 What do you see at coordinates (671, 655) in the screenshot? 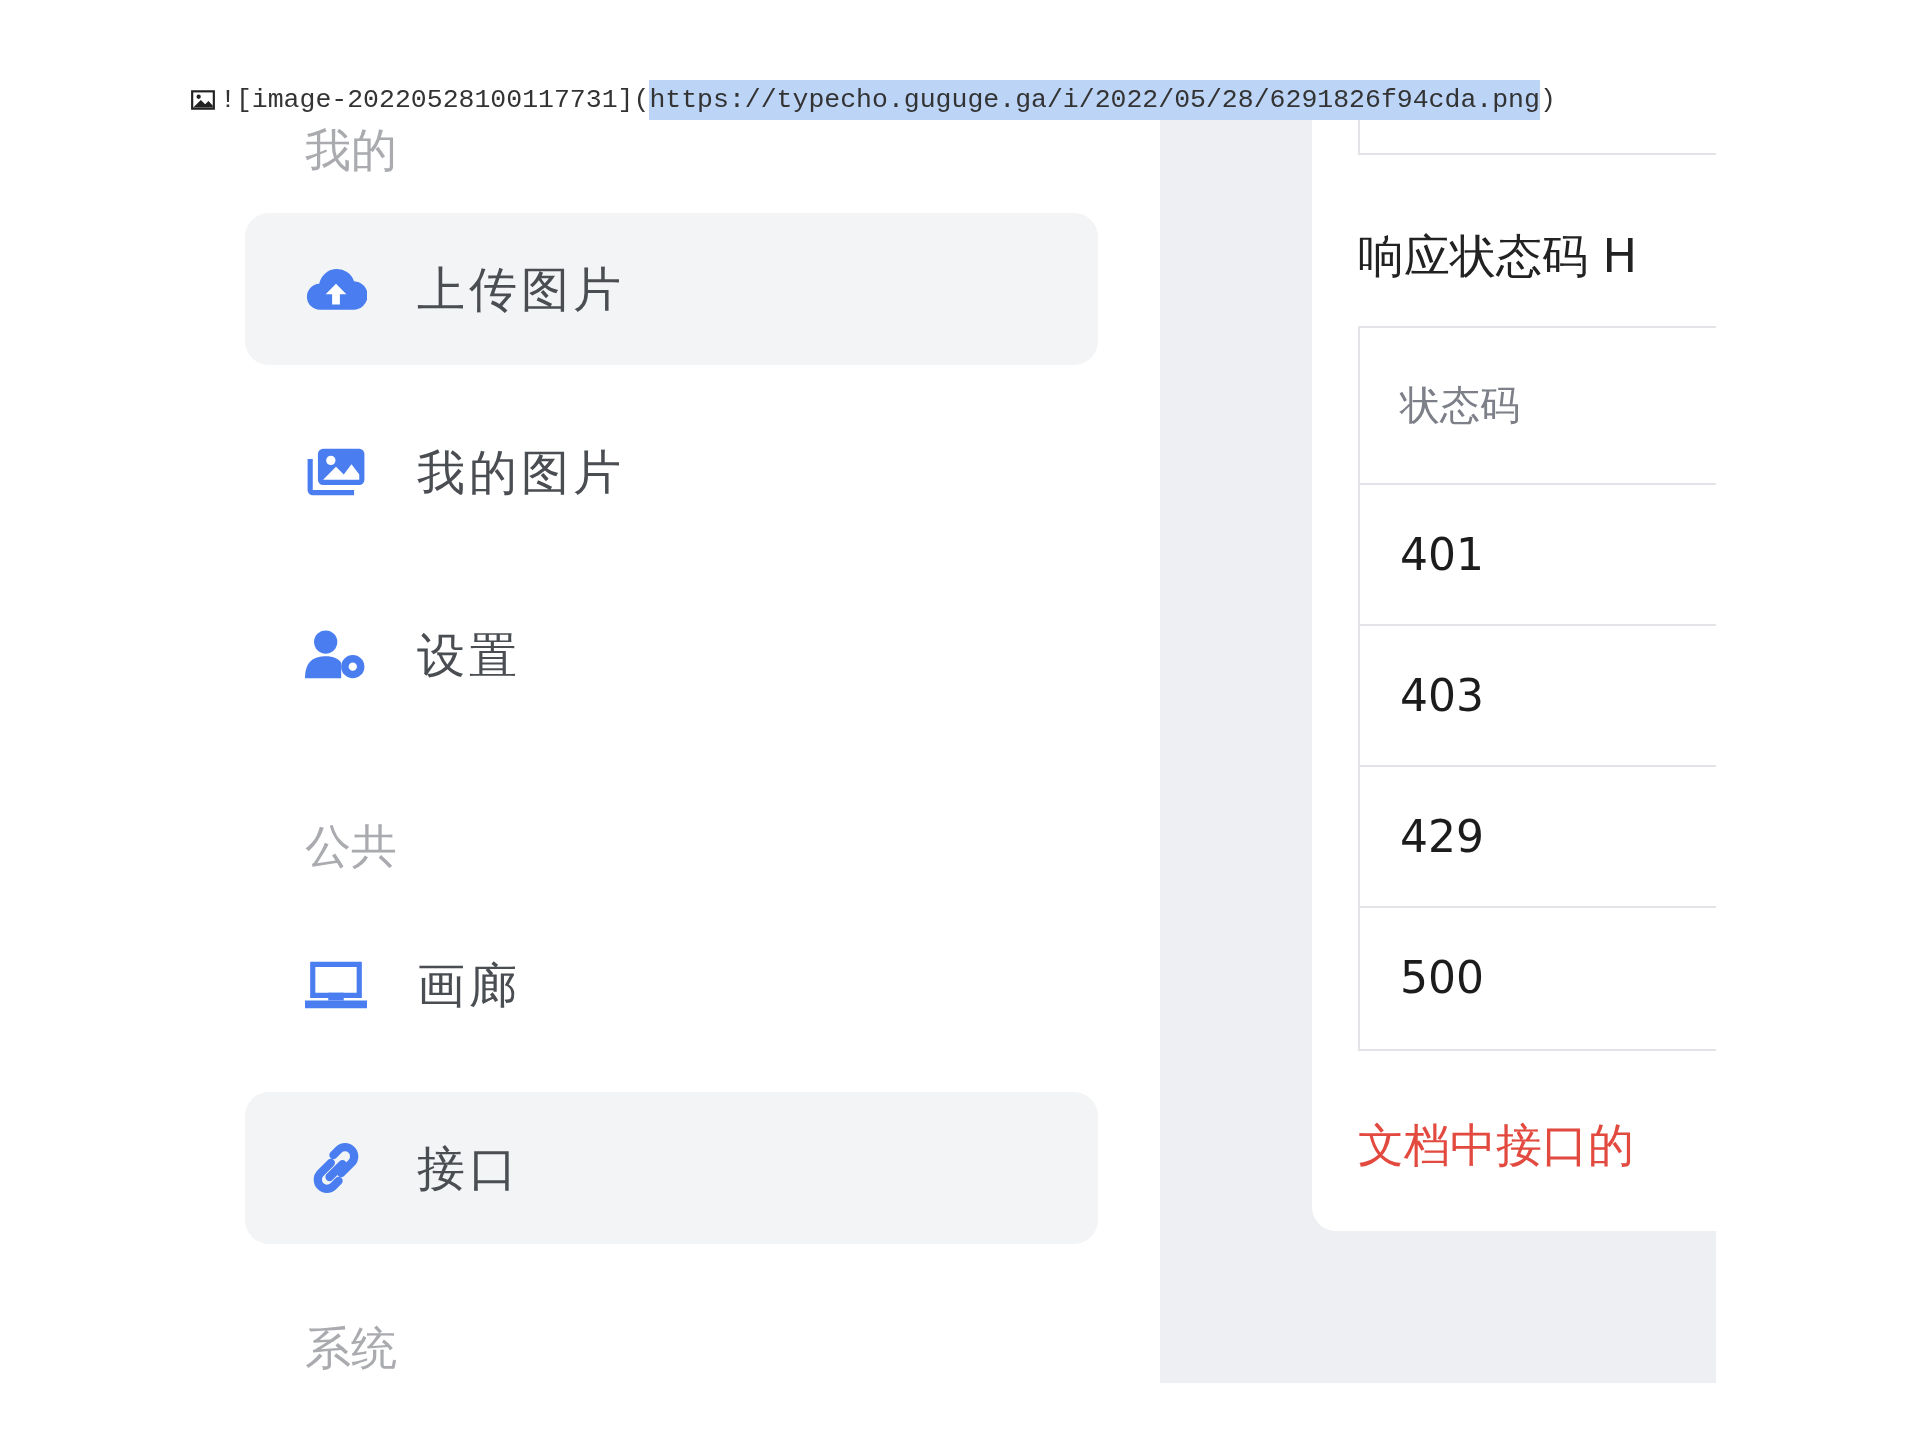
I see `sidebar-item: 设置` at bounding box center [671, 655].